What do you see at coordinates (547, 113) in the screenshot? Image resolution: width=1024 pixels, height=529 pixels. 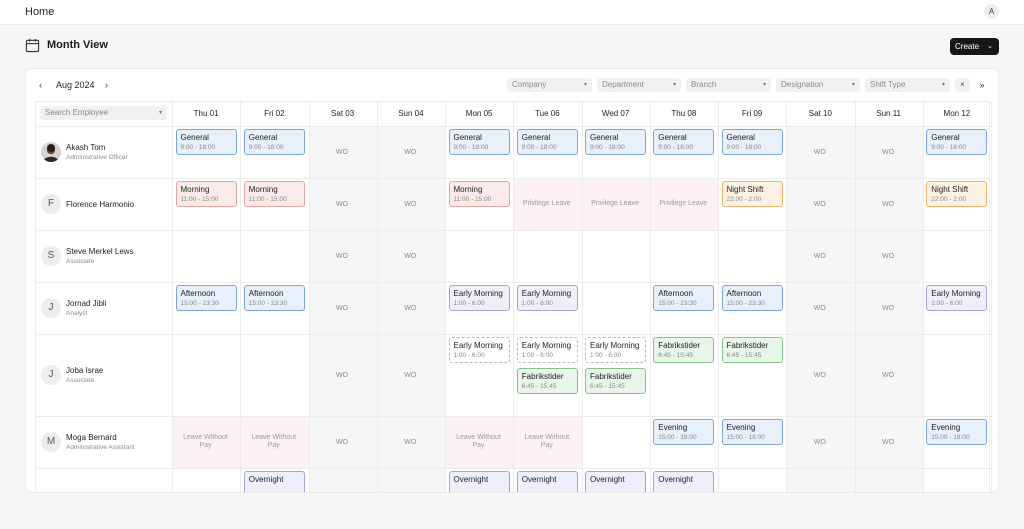 I see `day-header: Tue 06` at bounding box center [547, 113].